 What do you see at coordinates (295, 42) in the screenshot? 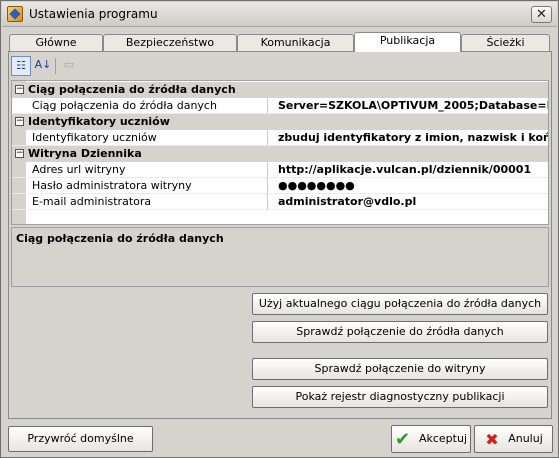
I see `tab-komunikacja: Komunikacja` at bounding box center [295, 42].